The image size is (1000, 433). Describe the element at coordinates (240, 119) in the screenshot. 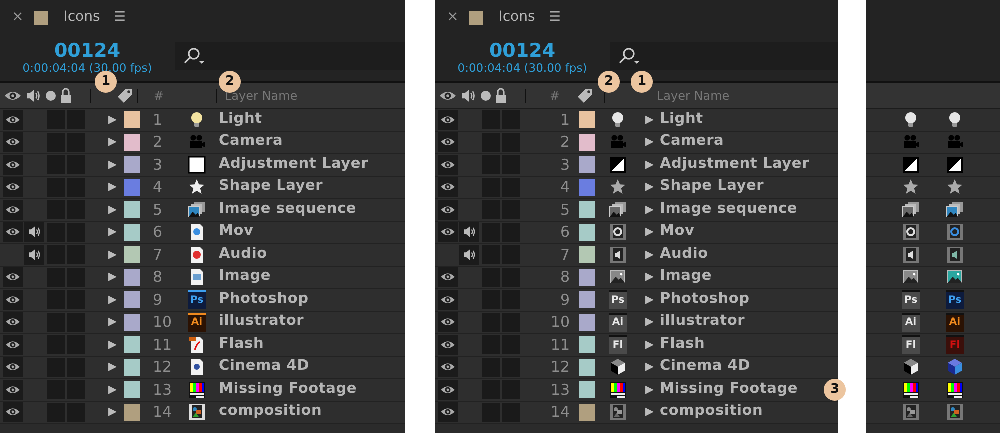

I see `layer-name: Light` at that location.